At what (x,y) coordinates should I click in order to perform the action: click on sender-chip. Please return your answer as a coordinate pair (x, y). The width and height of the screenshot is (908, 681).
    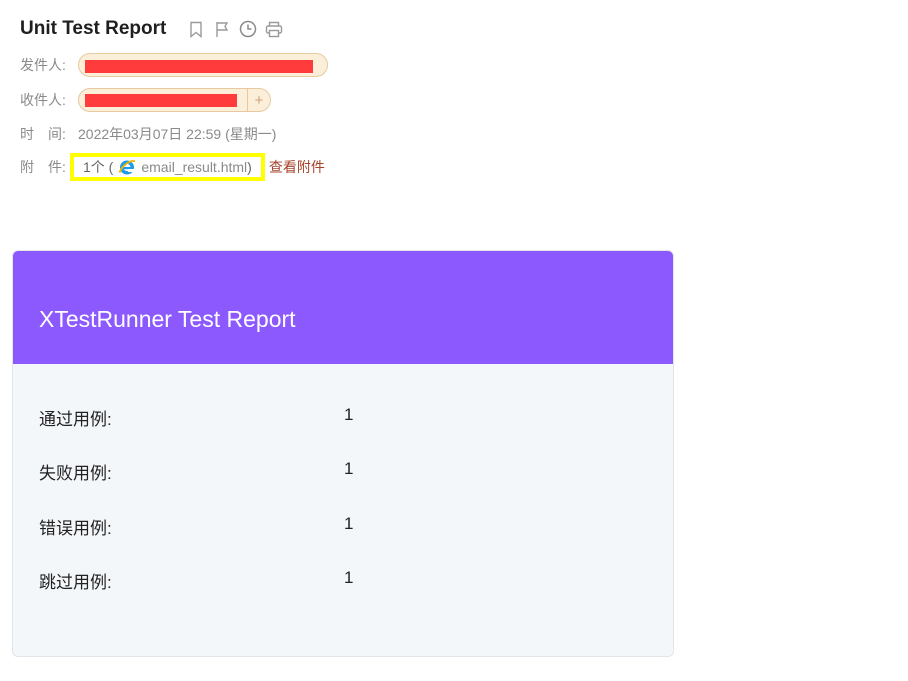
    Looking at the image, I should click on (203, 65).